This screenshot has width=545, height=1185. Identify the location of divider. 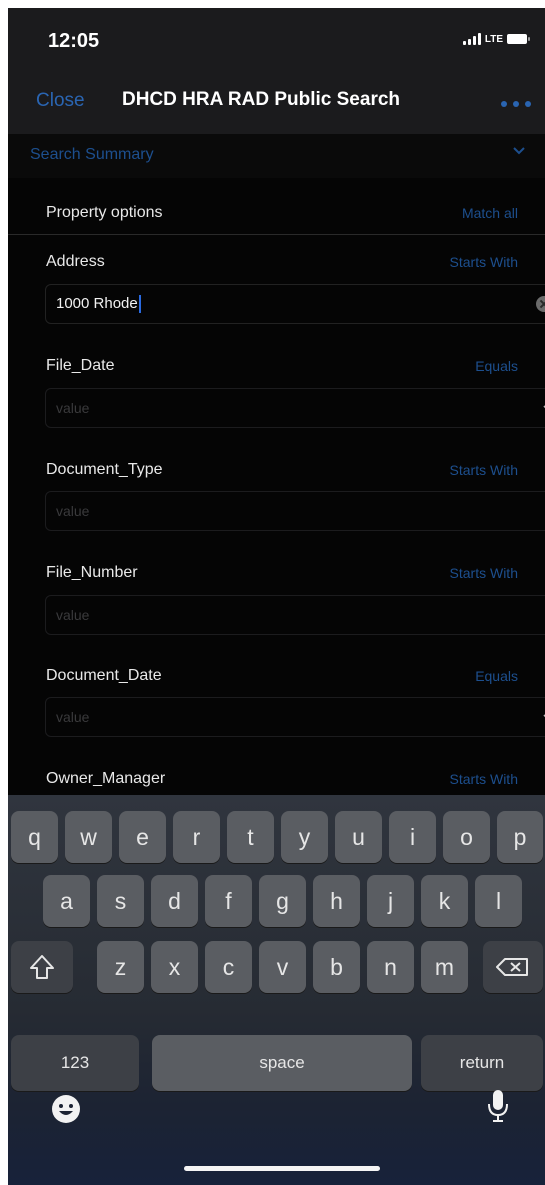
(276, 234).